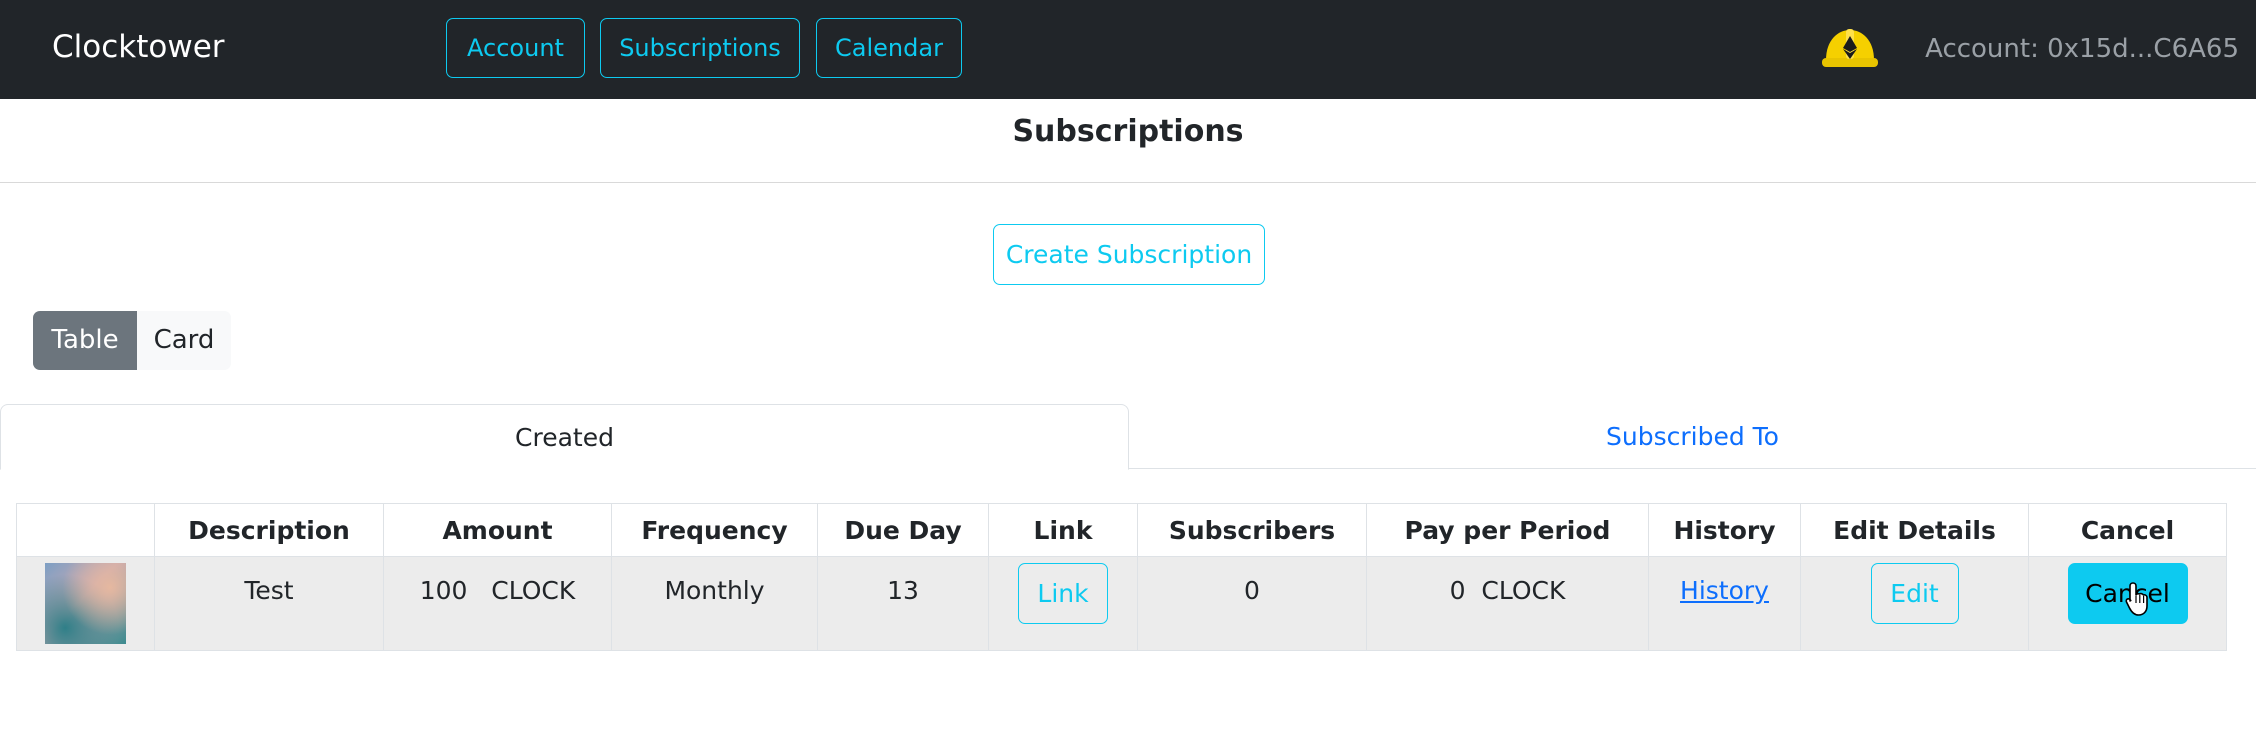 This screenshot has height=746, width=2256. Describe the element at coordinates (85, 340) in the screenshot. I see `toggle-table-button: Table` at that location.